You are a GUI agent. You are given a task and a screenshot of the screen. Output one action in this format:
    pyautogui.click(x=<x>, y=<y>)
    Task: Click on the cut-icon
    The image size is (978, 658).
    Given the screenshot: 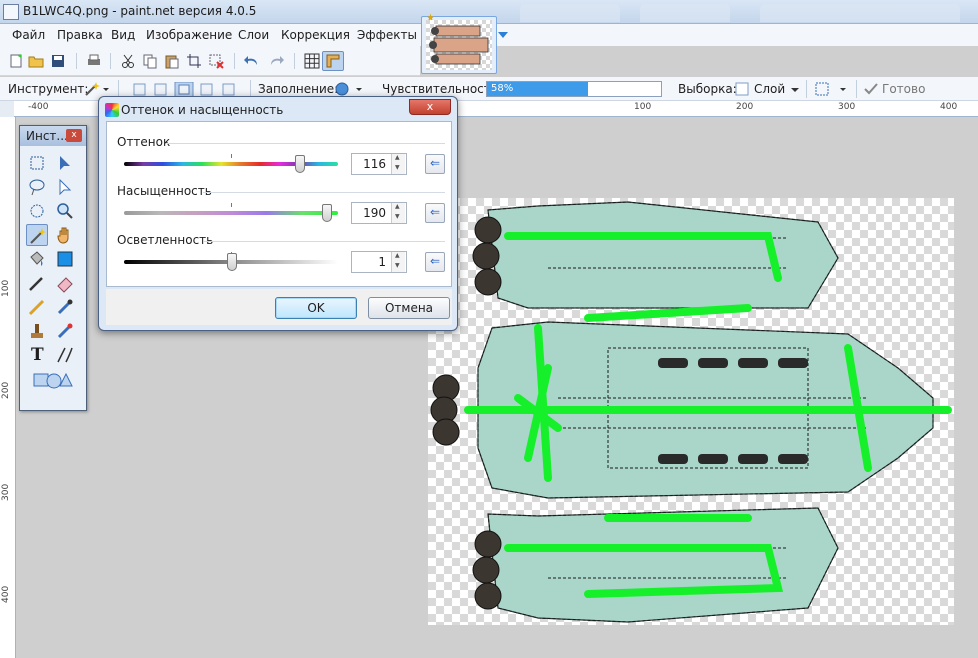 What is the action you would take?
    pyautogui.click(x=128, y=61)
    